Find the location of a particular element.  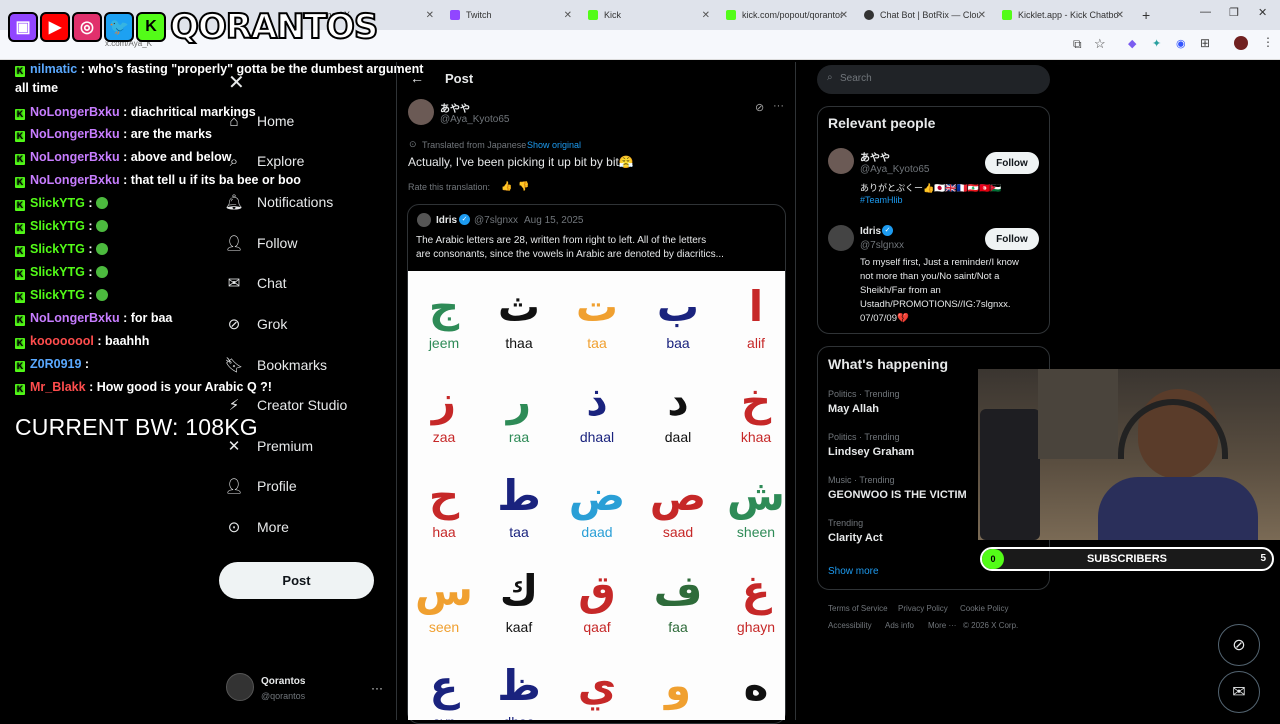

nav-item-follow: 👤︎ Follow is located at coordinates (260, 243).